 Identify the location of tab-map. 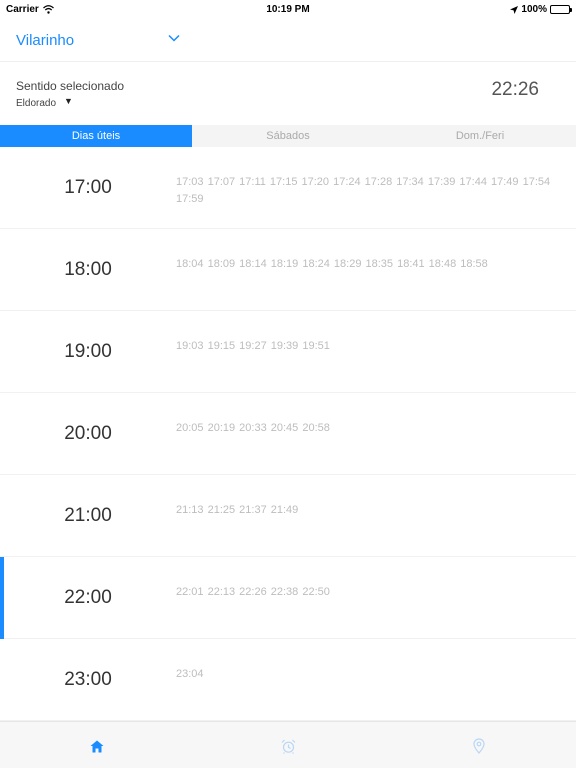
(479, 746).